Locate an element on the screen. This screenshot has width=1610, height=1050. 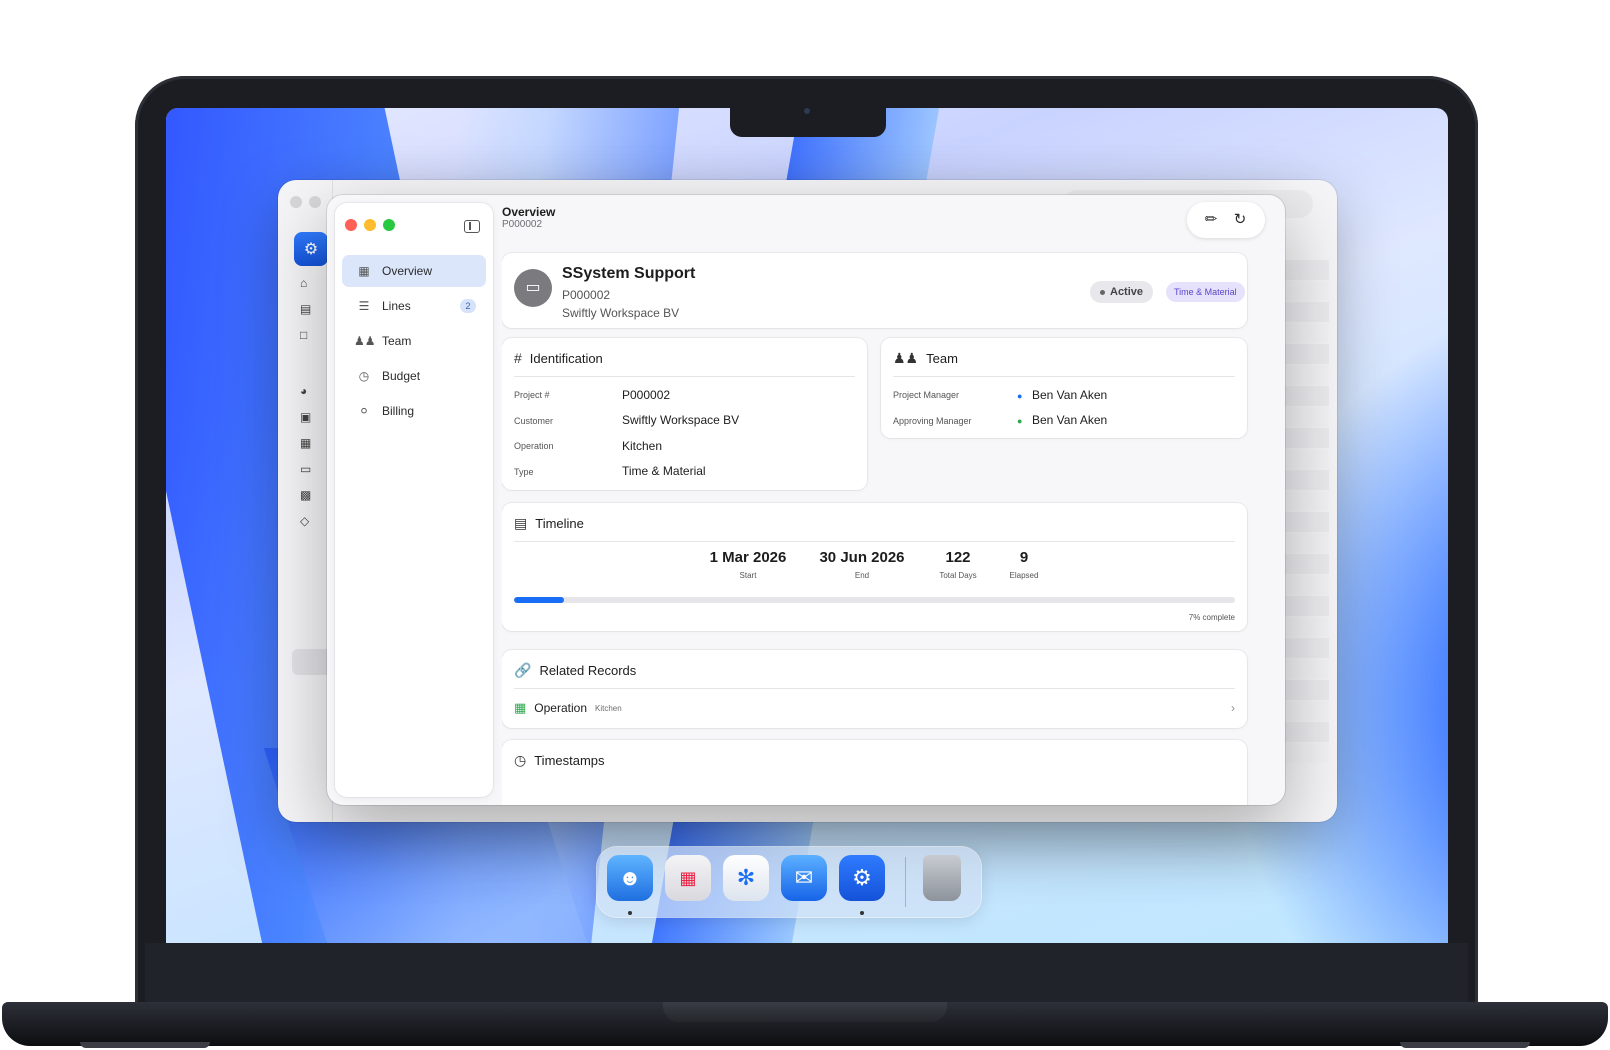
timeline-title: ▤ Timeline is located at coordinates (549, 523).